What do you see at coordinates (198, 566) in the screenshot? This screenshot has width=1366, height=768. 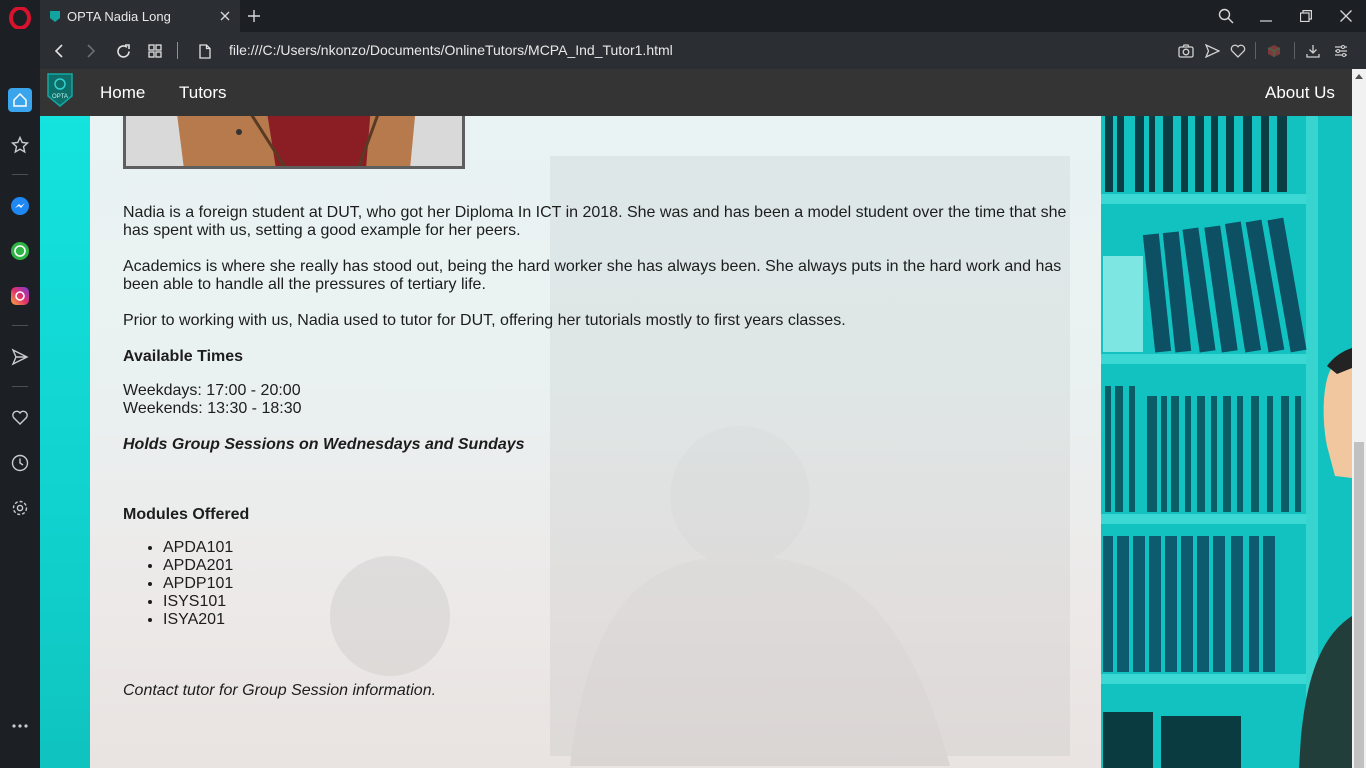 I see `module-item: APDA201` at bounding box center [198, 566].